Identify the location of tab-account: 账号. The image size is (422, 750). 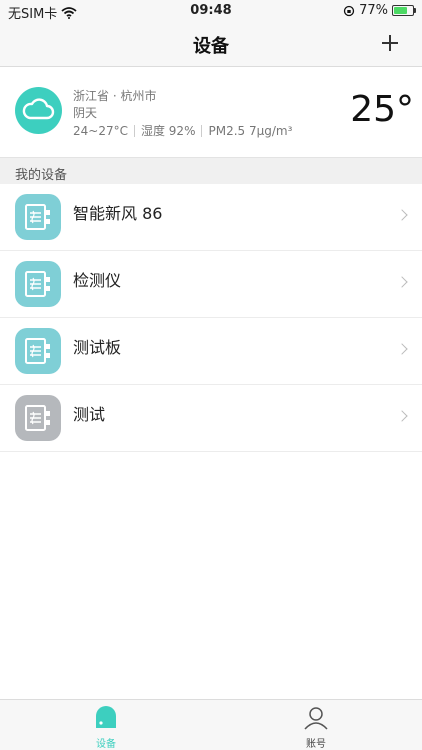
(316, 728).